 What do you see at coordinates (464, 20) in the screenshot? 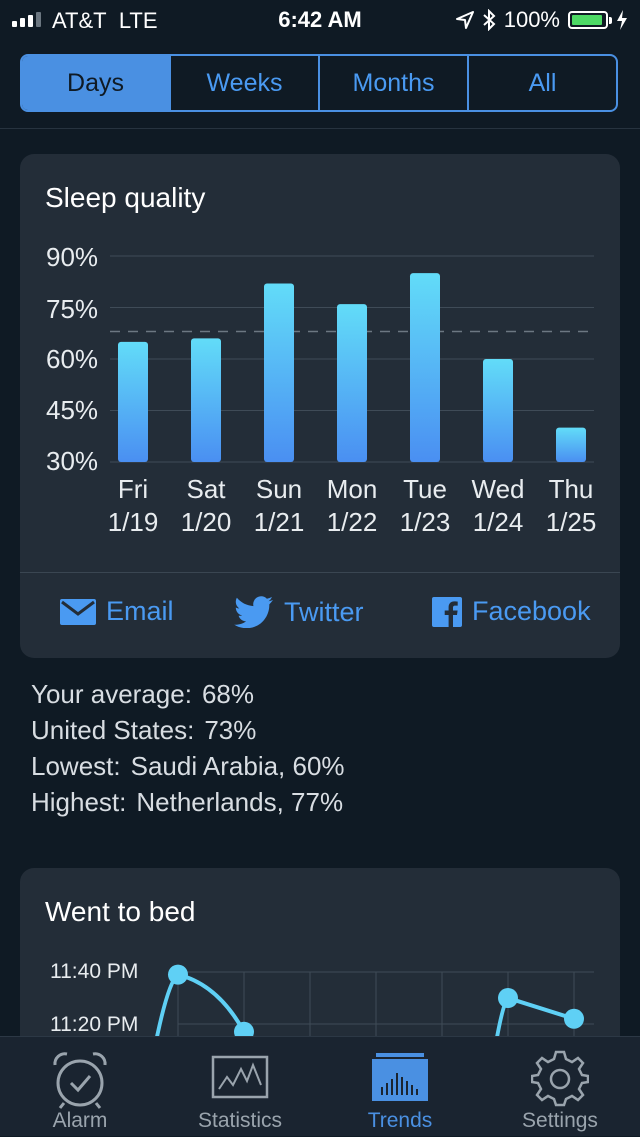
I see `location-arrow-icon` at bounding box center [464, 20].